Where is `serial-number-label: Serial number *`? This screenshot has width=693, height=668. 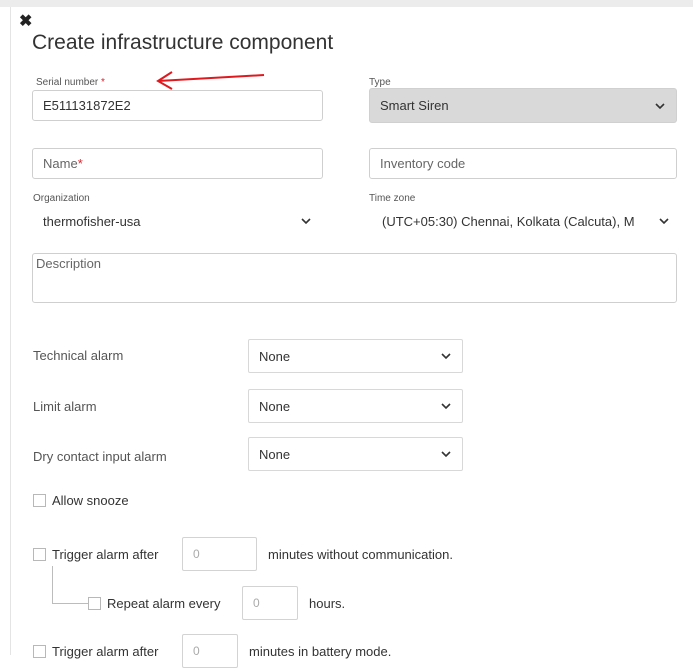
serial-number-label: Serial number * is located at coordinates (70, 82).